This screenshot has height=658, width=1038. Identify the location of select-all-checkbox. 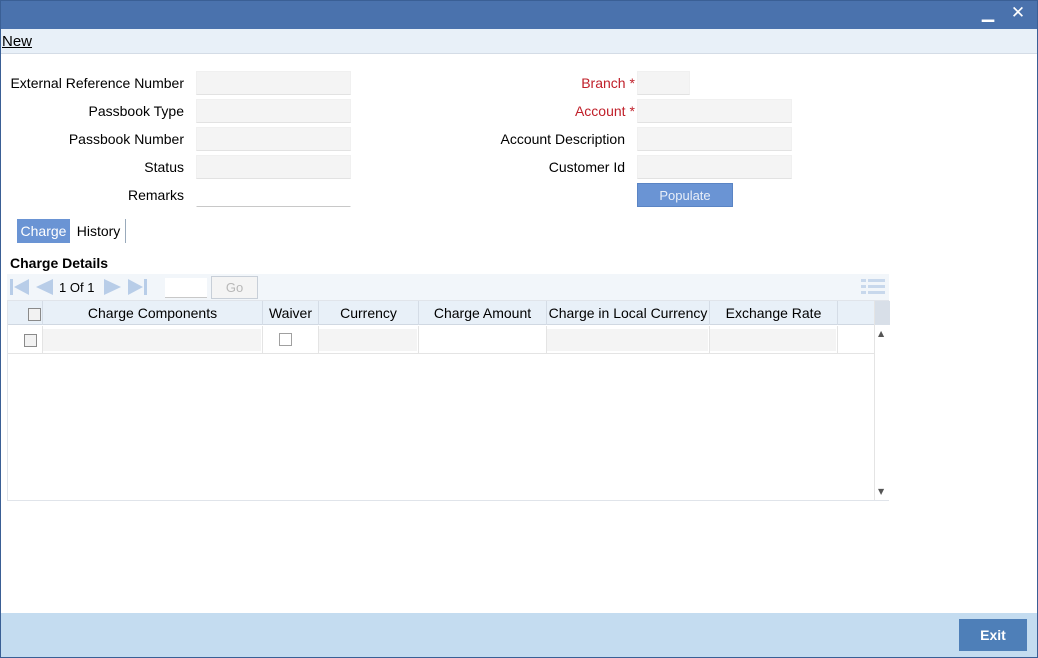
(34, 314).